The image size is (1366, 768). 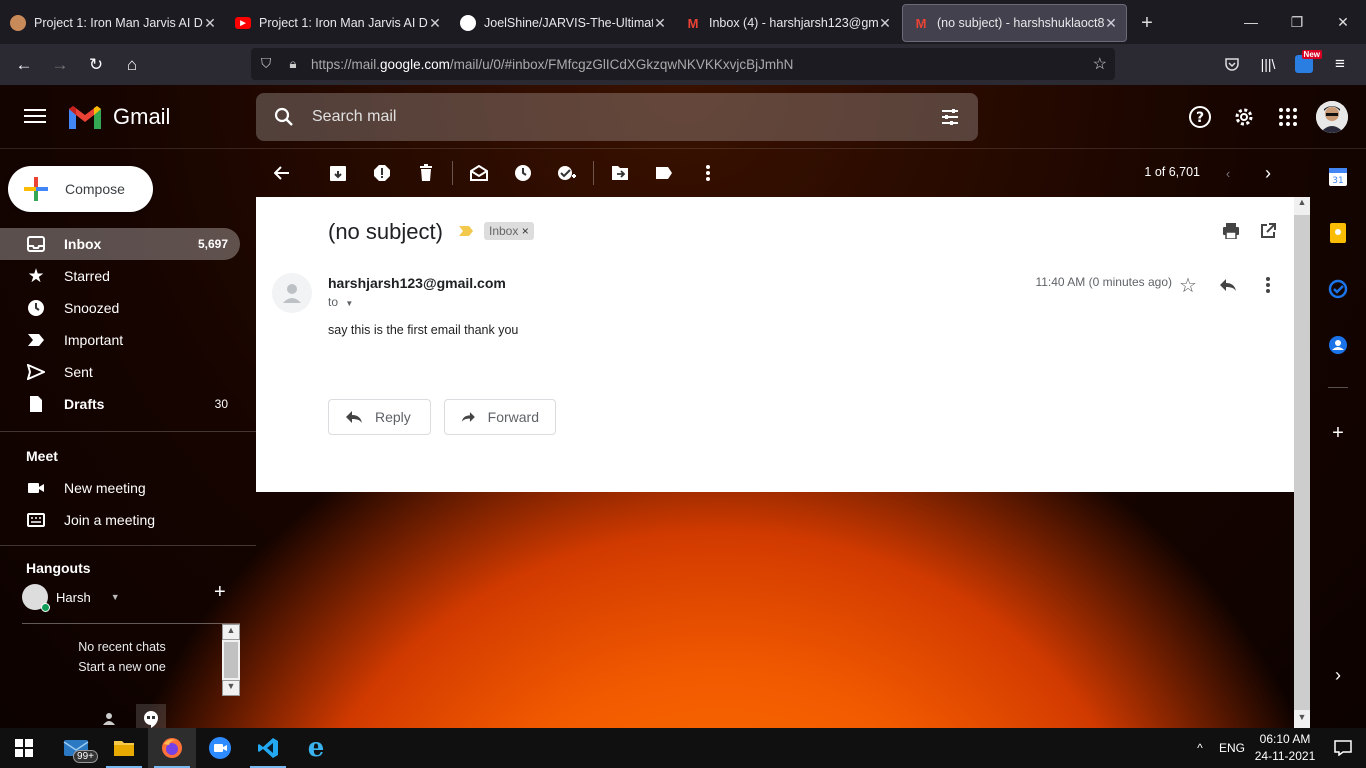 What do you see at coordinates (1297, 22) in the screenshot?
I see `restore-icon: ❐` at bounding box center [1297, 22].